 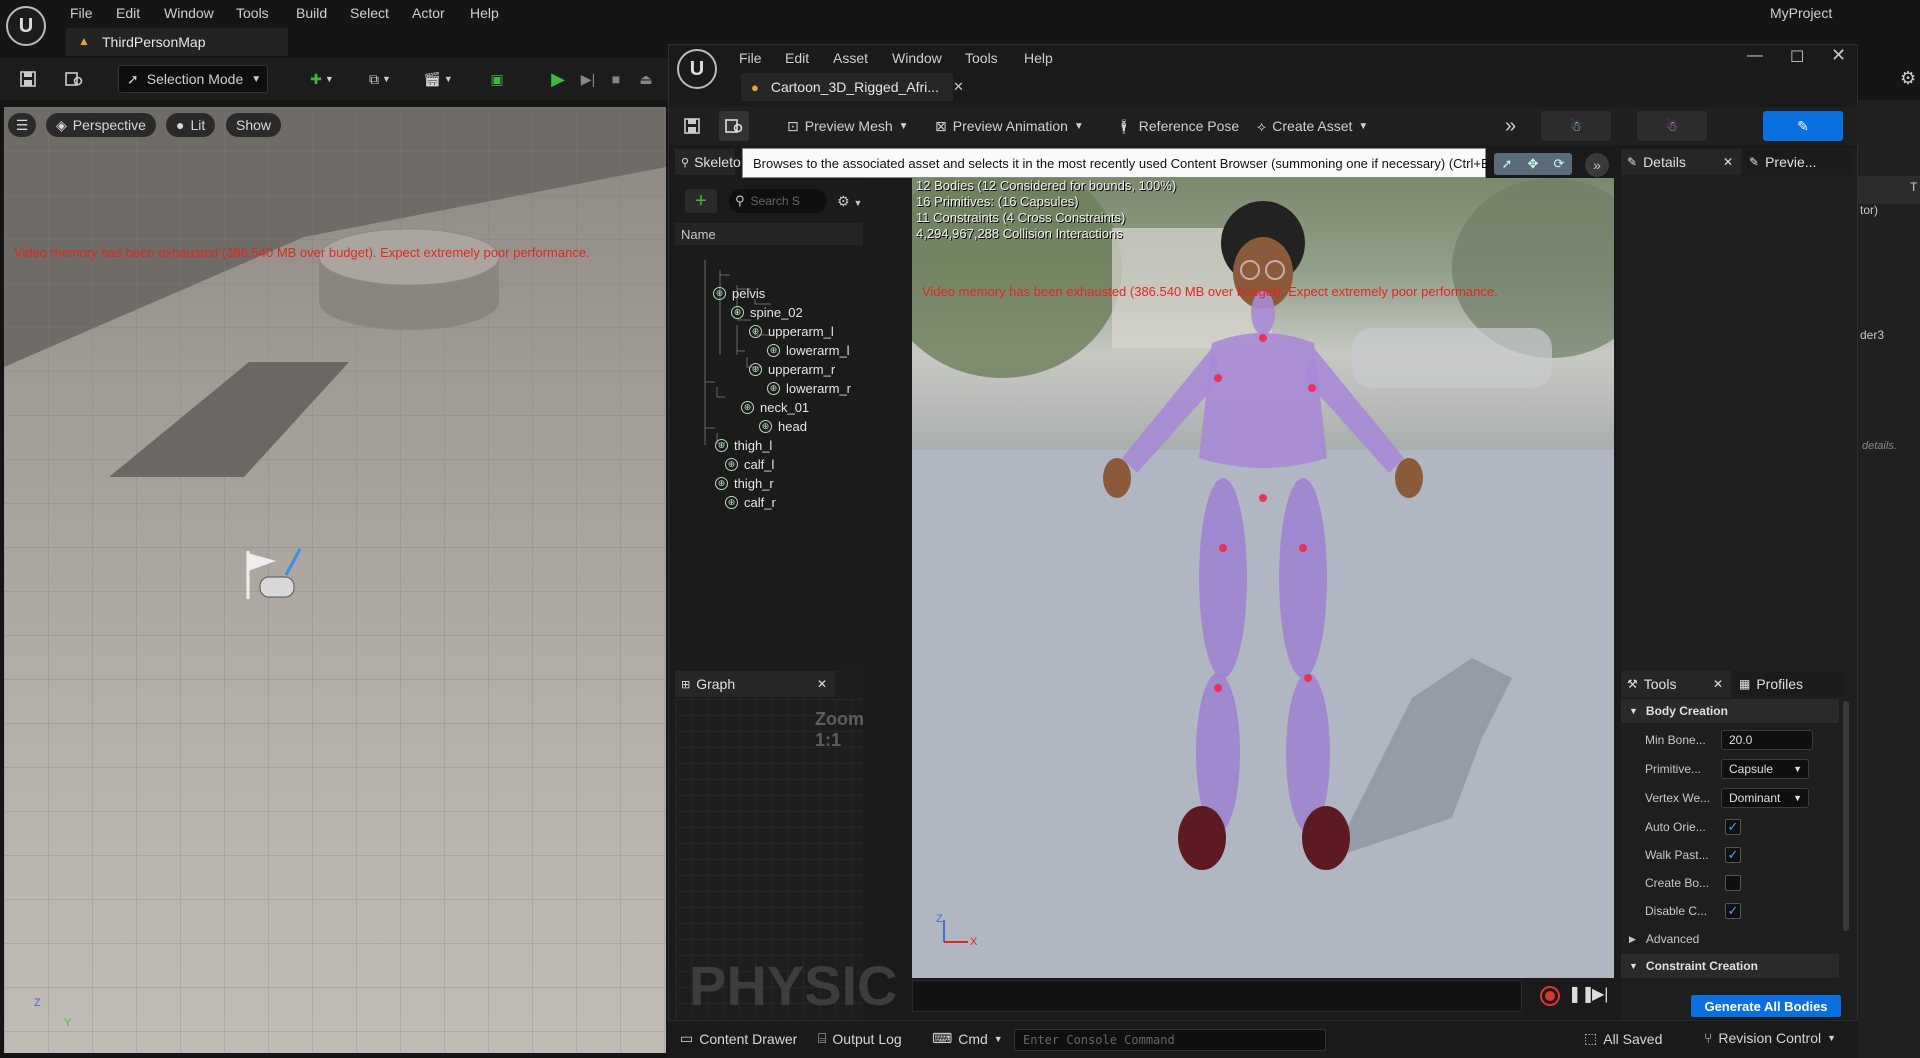 What do you see at coordinates (1038, 58) in the screenshot?
I see `asset-menu-help: Help` at bounding box center [1038, 58].